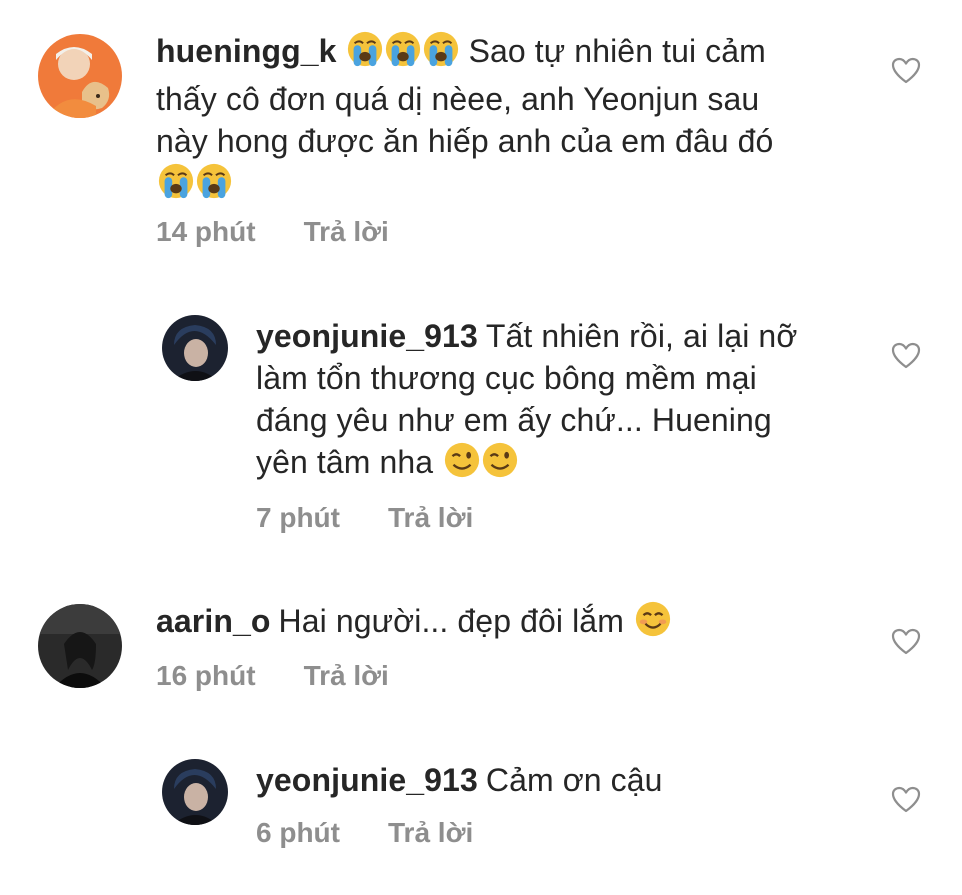 The image size is (962, 895). Describe the element at coordinates (298, 517) in the screenshot. I see `comment-time: 7 phút` at that location.